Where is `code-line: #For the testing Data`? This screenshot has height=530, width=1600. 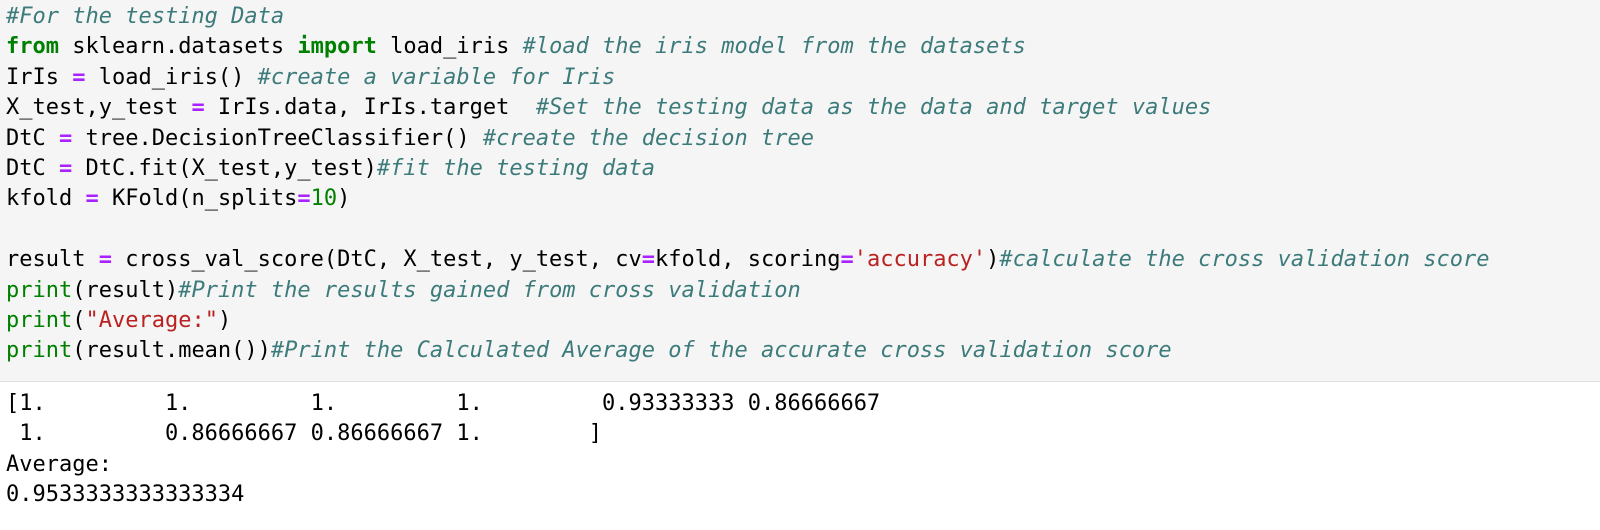 code-line: #For the testing Data is located at coordinates (803, 17).